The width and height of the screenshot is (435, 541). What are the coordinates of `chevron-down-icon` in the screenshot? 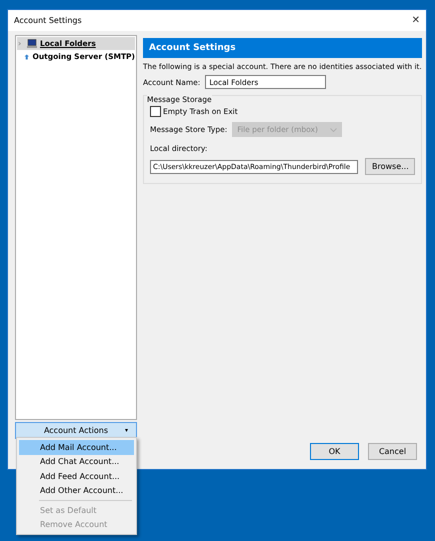 It's located at (334, 130).